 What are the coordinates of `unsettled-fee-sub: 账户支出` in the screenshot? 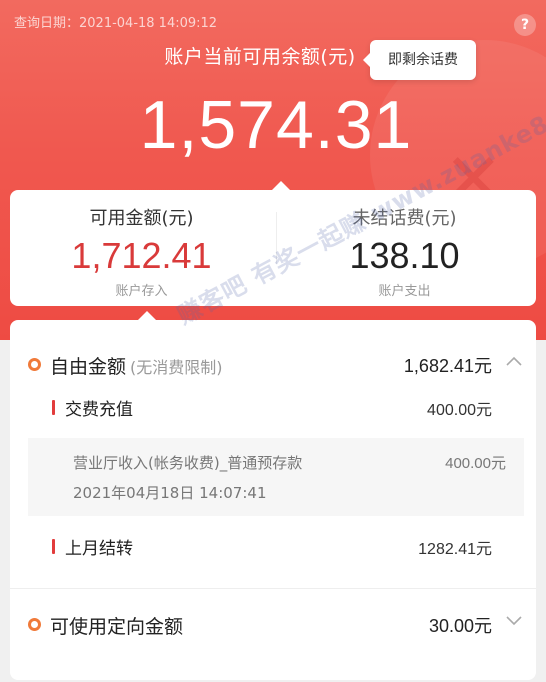 It's located at (404, 291).